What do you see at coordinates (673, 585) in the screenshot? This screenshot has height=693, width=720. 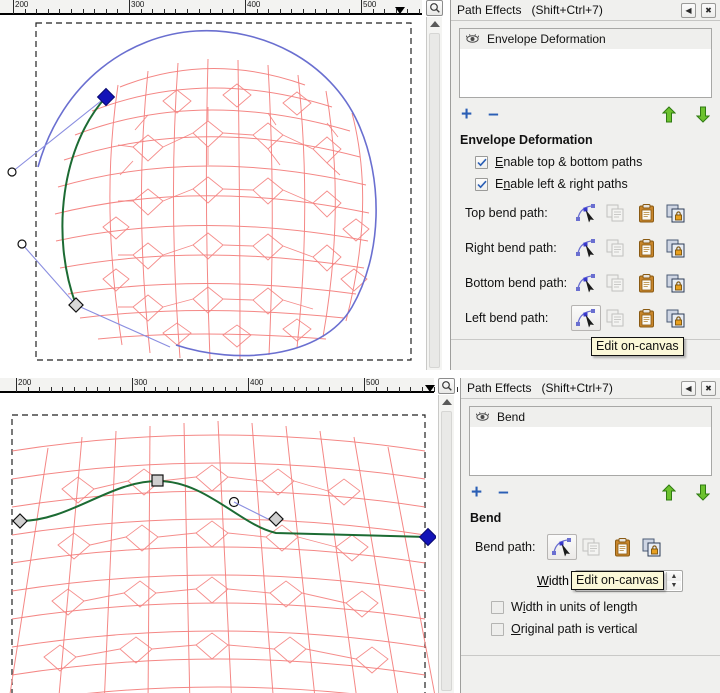 I see `stepper-down-button: ▼` at bounding box center [673, 585].